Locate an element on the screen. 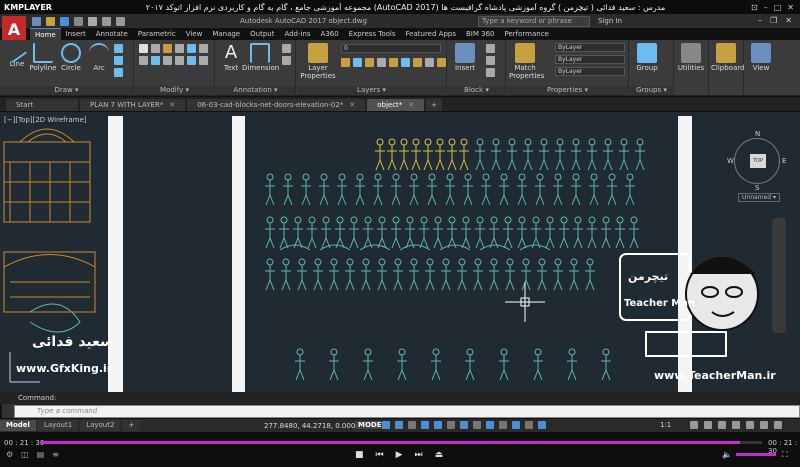 Image resolution: width=800 pixels, height=467 pixels. annotation-monitor-icon is located at coordinates (708, 425).